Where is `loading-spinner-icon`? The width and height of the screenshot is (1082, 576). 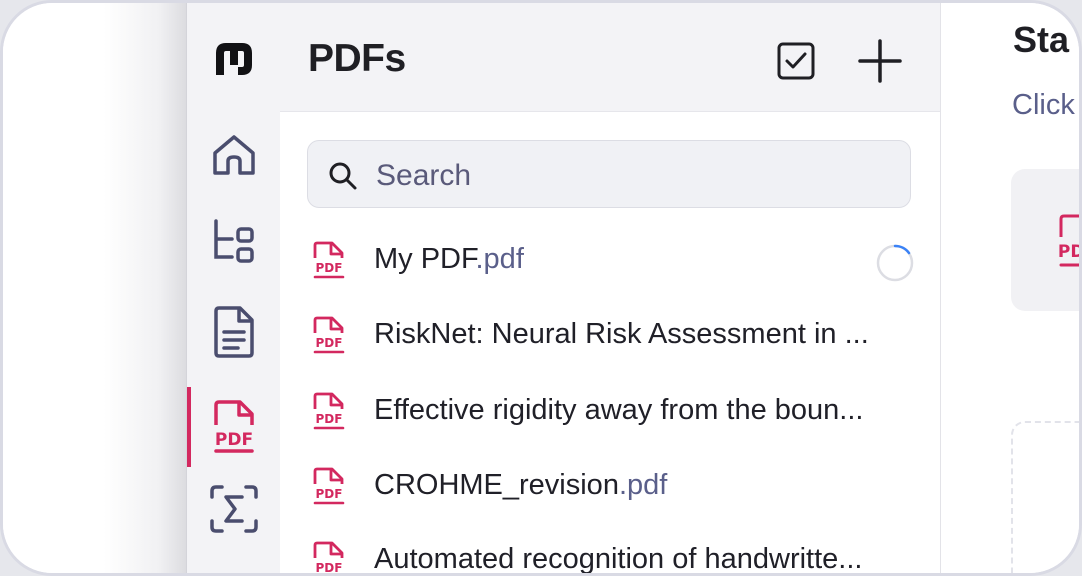 loading-spinner-icon is located at coordinates (895, 263).